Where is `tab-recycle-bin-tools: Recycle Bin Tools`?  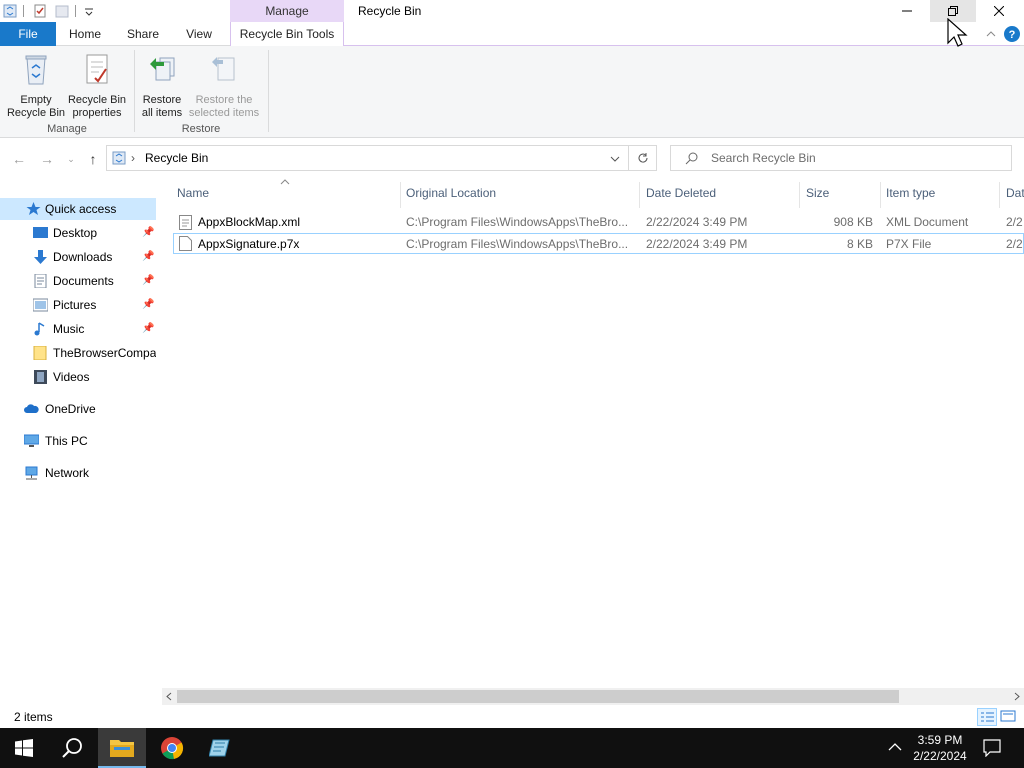 tab-recycle-bin-tools: Recycle Bin Tools is located at coordinates (287, 34).